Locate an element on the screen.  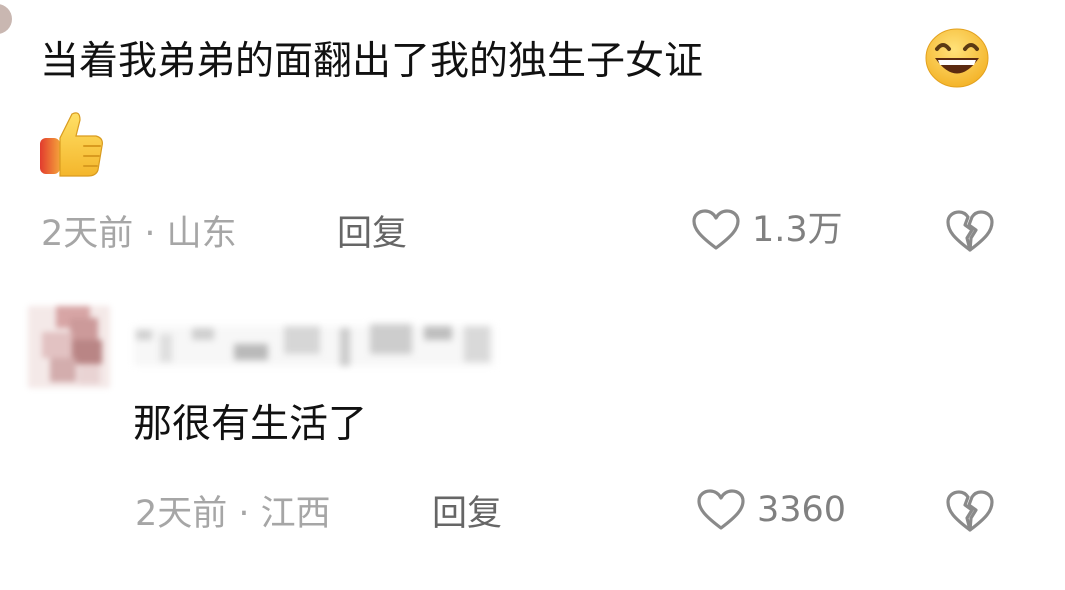
thumbs-up-icon is located at coordinates (71, 144).